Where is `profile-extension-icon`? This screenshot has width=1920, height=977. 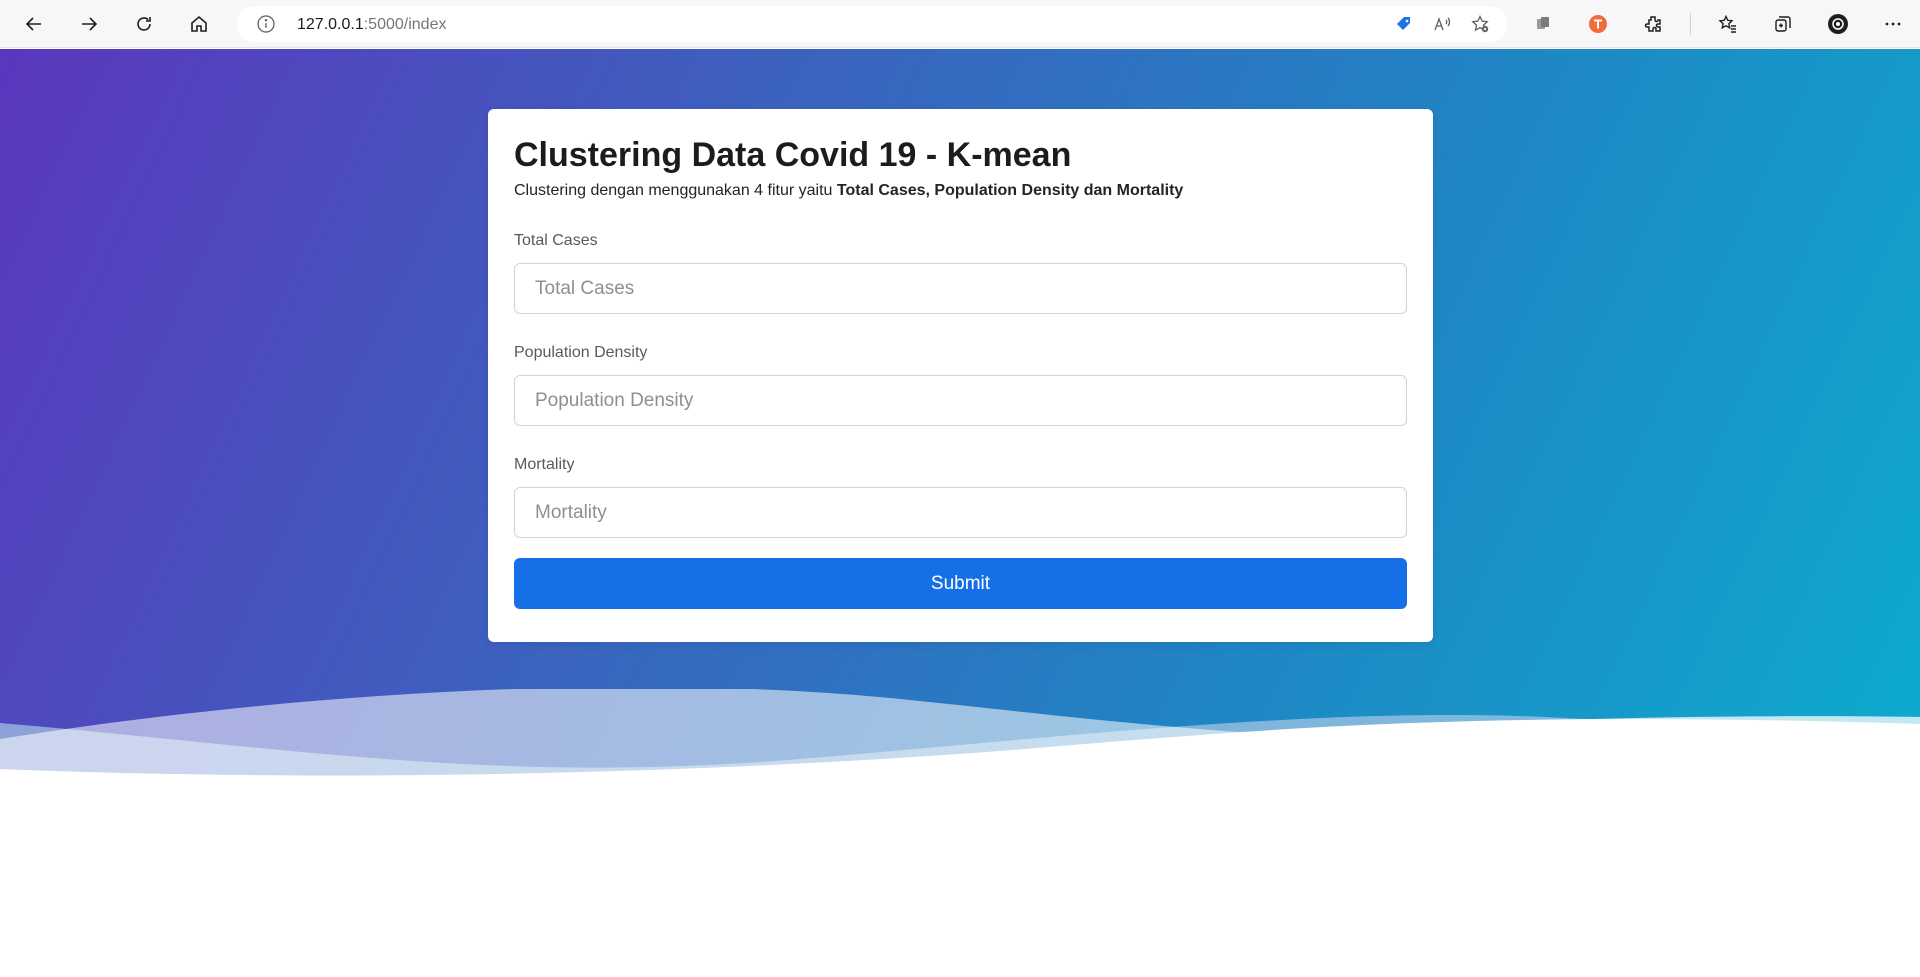 profile-extension-icon is located at coordinates (1598, 24).